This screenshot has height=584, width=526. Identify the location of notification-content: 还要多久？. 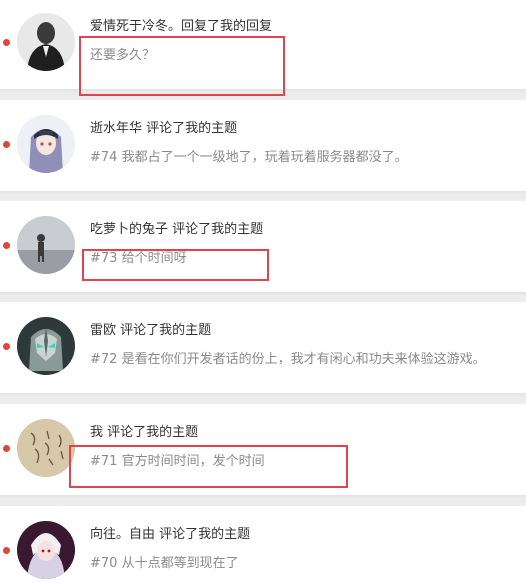
(122, 53).